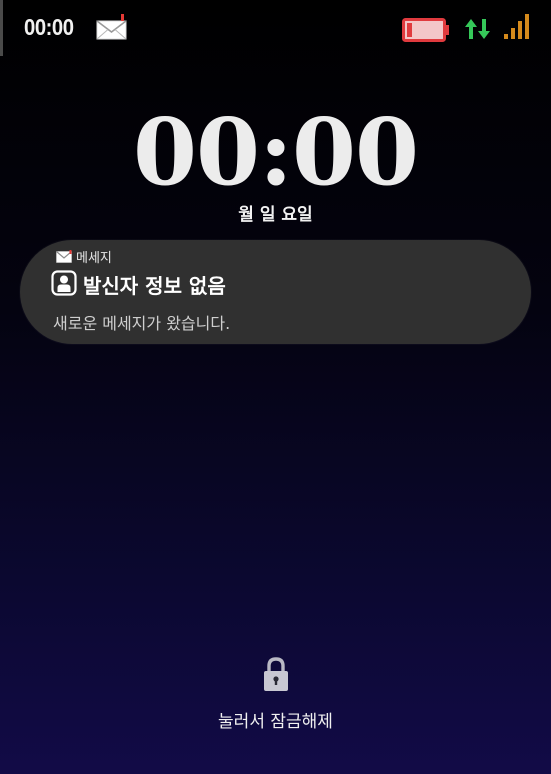  I want to click on battery-low-icon, so click(425, 30).